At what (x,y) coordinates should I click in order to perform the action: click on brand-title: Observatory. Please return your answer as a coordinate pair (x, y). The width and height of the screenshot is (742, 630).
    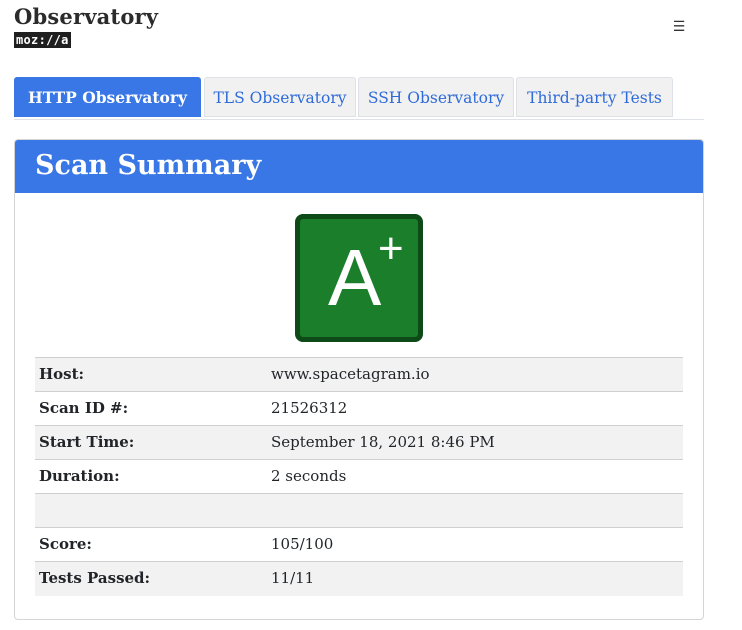
    Looking at the image, I should click on (86, 16).